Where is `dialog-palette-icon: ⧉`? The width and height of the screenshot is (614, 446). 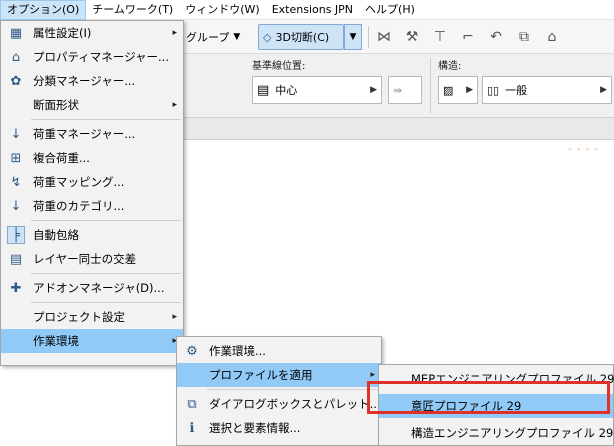
dialog-palette-icon: ⧉ is located at coordinates (192, 404).